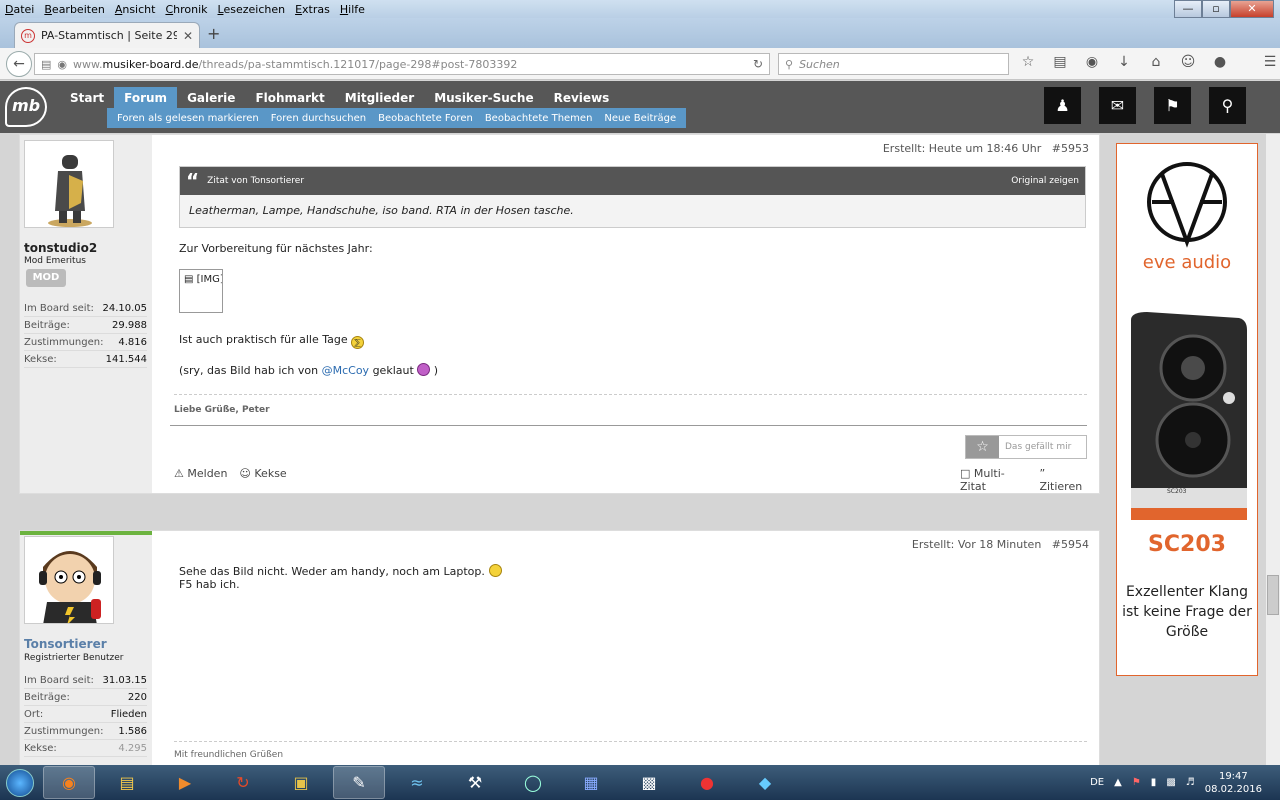 The width and height of the screenshot is (1280, 800). Describe the element at coordinates (993, 480) in the screenshot. I see `multiquote-button: □ Multi-Zitat` at that location.